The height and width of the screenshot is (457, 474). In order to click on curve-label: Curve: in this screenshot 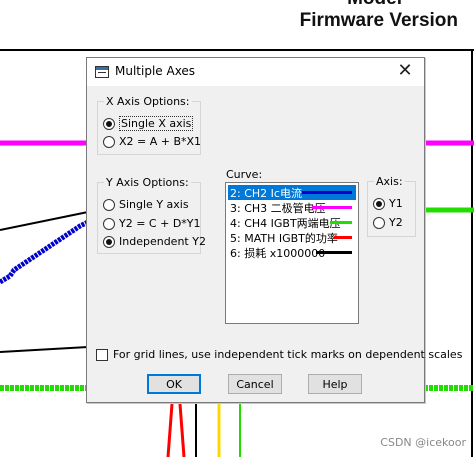, I will do `click(244, 174)`.